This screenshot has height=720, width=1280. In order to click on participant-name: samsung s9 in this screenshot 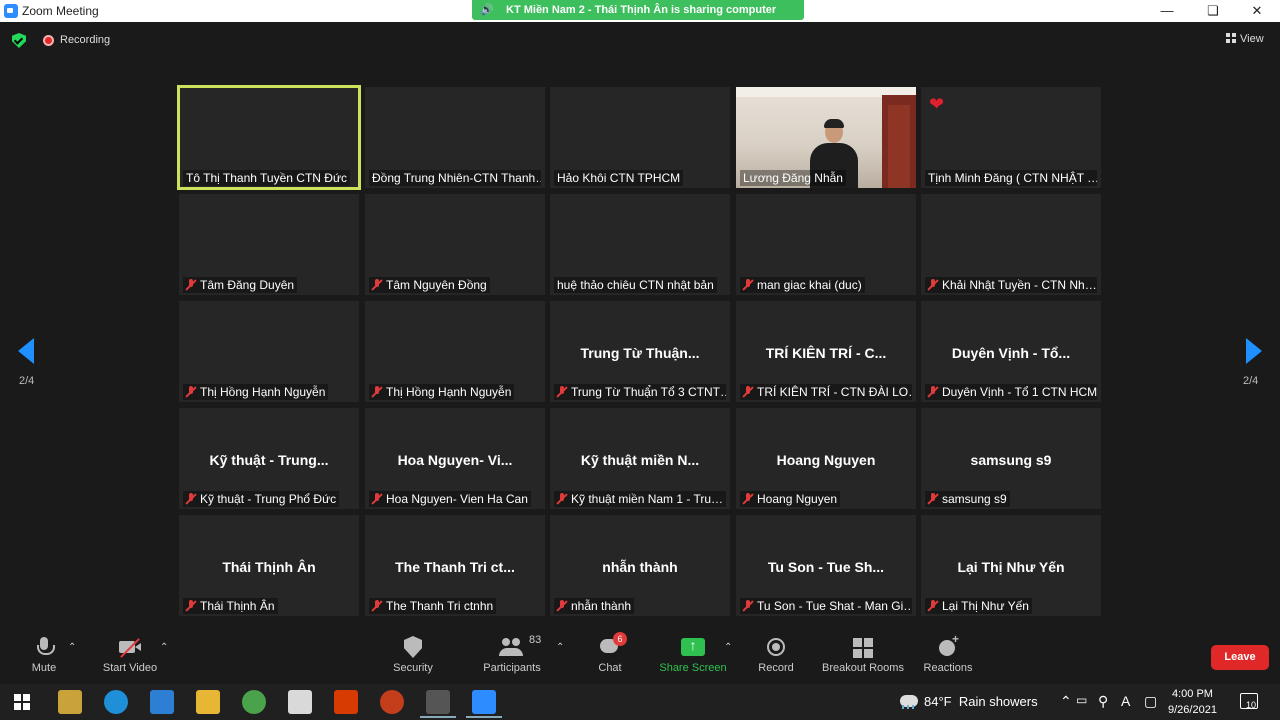, I will do `click(974, 499)`.